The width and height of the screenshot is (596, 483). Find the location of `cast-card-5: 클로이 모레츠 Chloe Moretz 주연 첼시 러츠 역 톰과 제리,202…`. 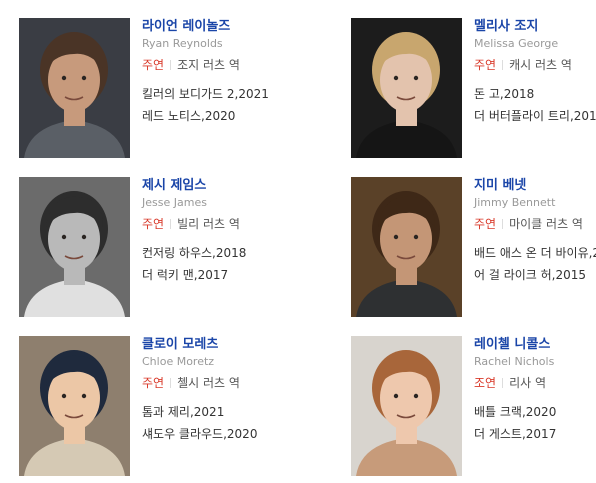

cast-card-5: 클로이 모레츠 Chloe Moretz 주연 첼시 러츠 역 톰과 제리,202… is located at coordinates (149, 406).